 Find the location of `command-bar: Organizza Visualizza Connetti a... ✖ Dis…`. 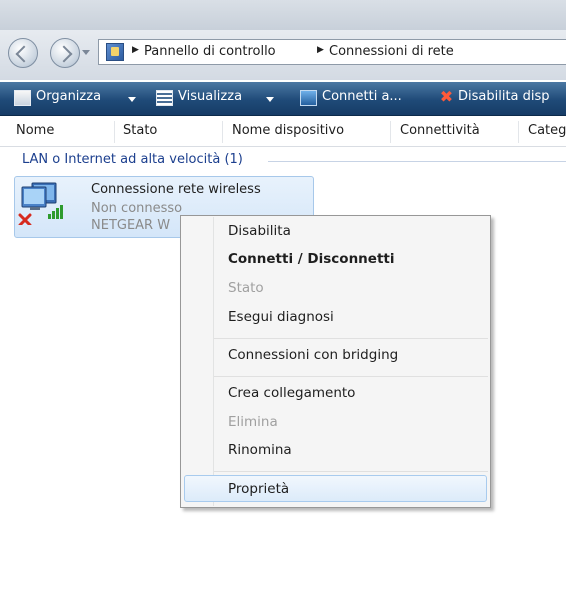

command-bar: Organizza Visualizza Connetti a... ✖ Dis… is located at coordinates (283, 99).